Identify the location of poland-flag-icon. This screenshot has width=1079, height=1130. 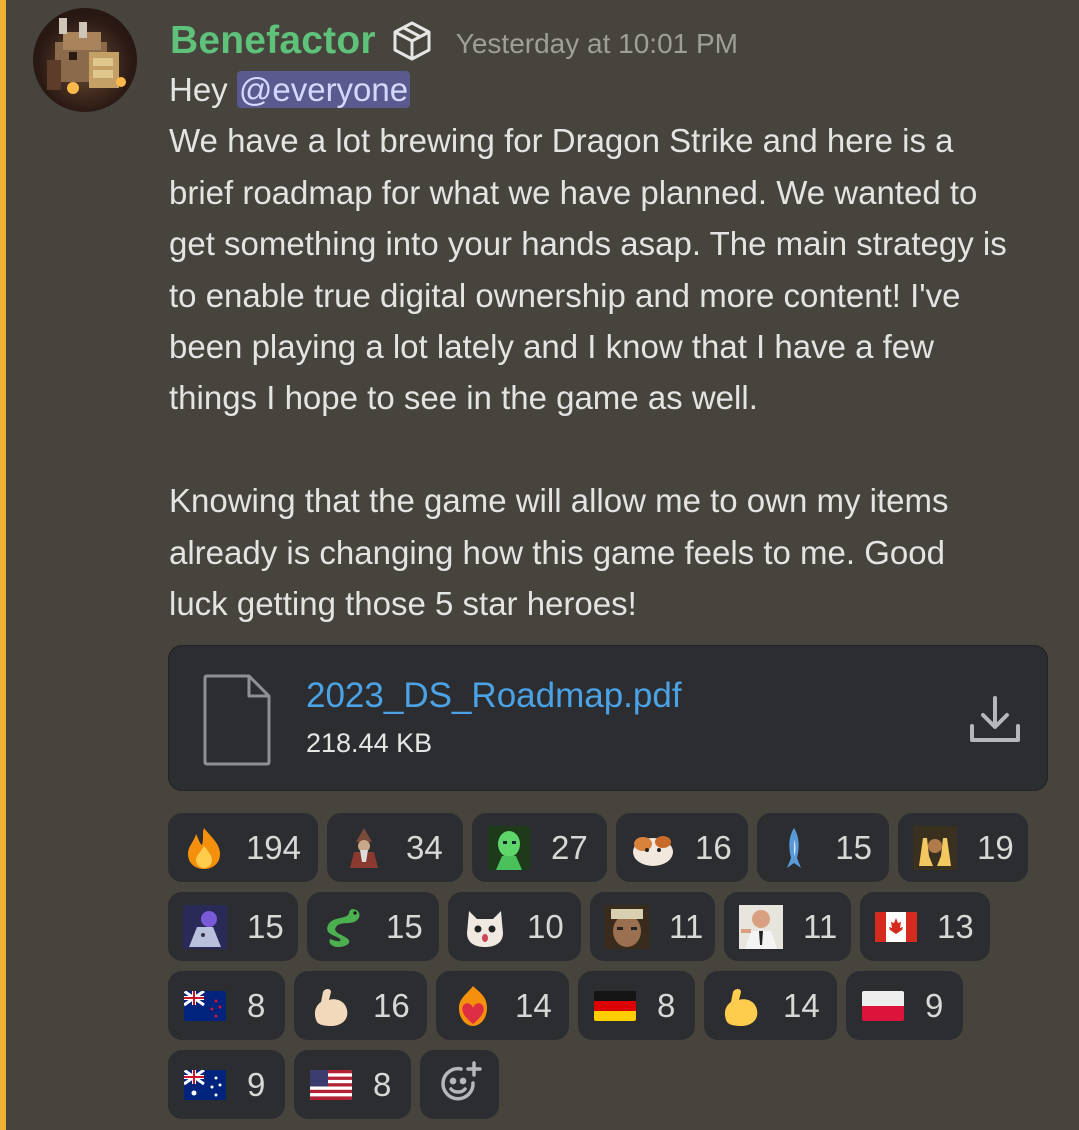
(883, 1006).